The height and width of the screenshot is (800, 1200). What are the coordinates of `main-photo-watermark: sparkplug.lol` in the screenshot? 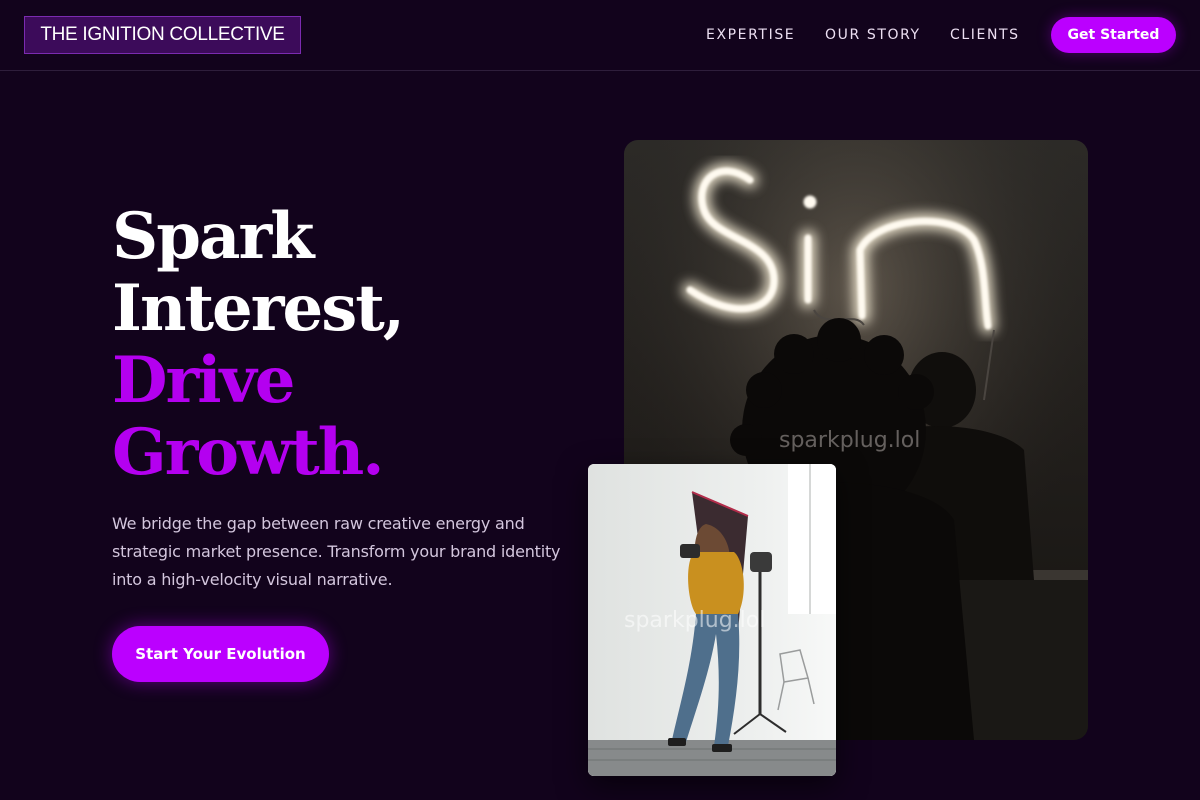 It's located at (850, 440).